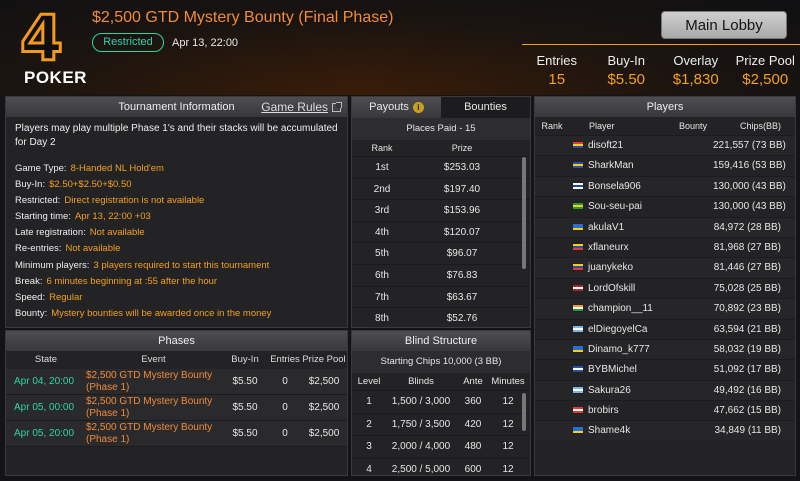  Describe the element at coordinates (665, 145) in the screenshot. I see `player-row: disoft21 221,557 (73 BB)` at that location.